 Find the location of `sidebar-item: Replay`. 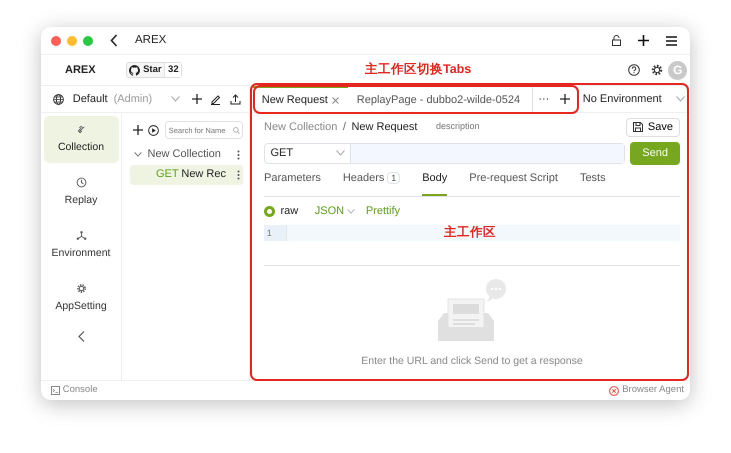

sidebar-item: Replay is located at coordinates (81, 192).